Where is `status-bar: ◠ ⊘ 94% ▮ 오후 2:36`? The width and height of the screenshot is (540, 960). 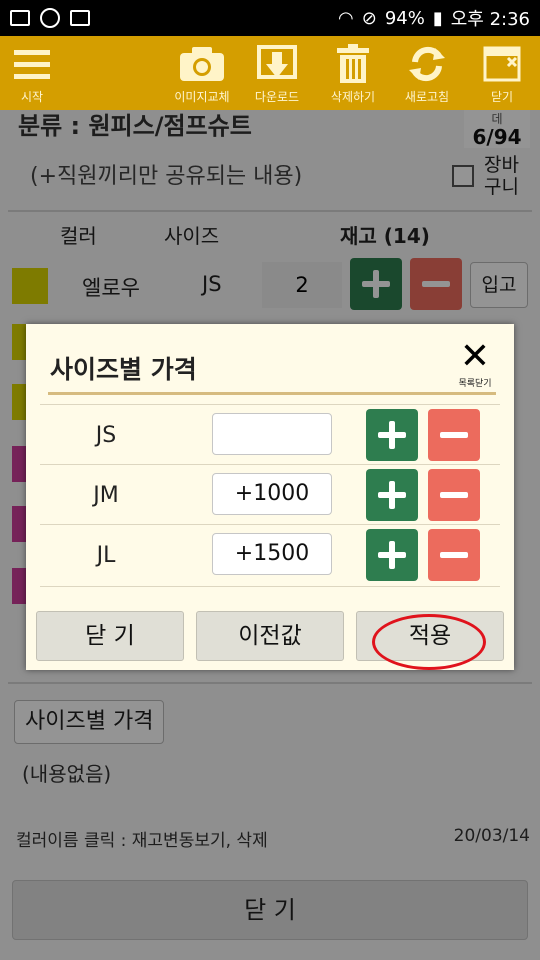 status-bar: ◠ ⊘ 94% ▮ 오후 2:36 is located at coordinates (270, 18).